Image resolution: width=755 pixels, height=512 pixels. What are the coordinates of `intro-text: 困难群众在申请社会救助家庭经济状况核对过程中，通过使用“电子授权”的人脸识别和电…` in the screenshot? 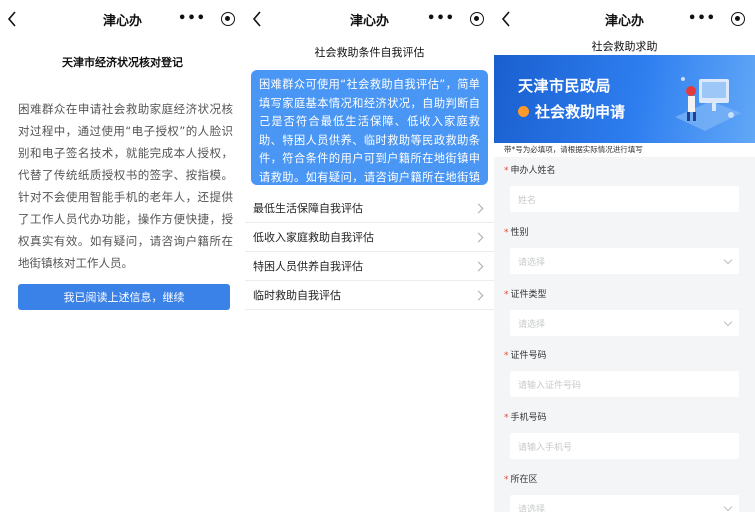 It's located at (125, 186).